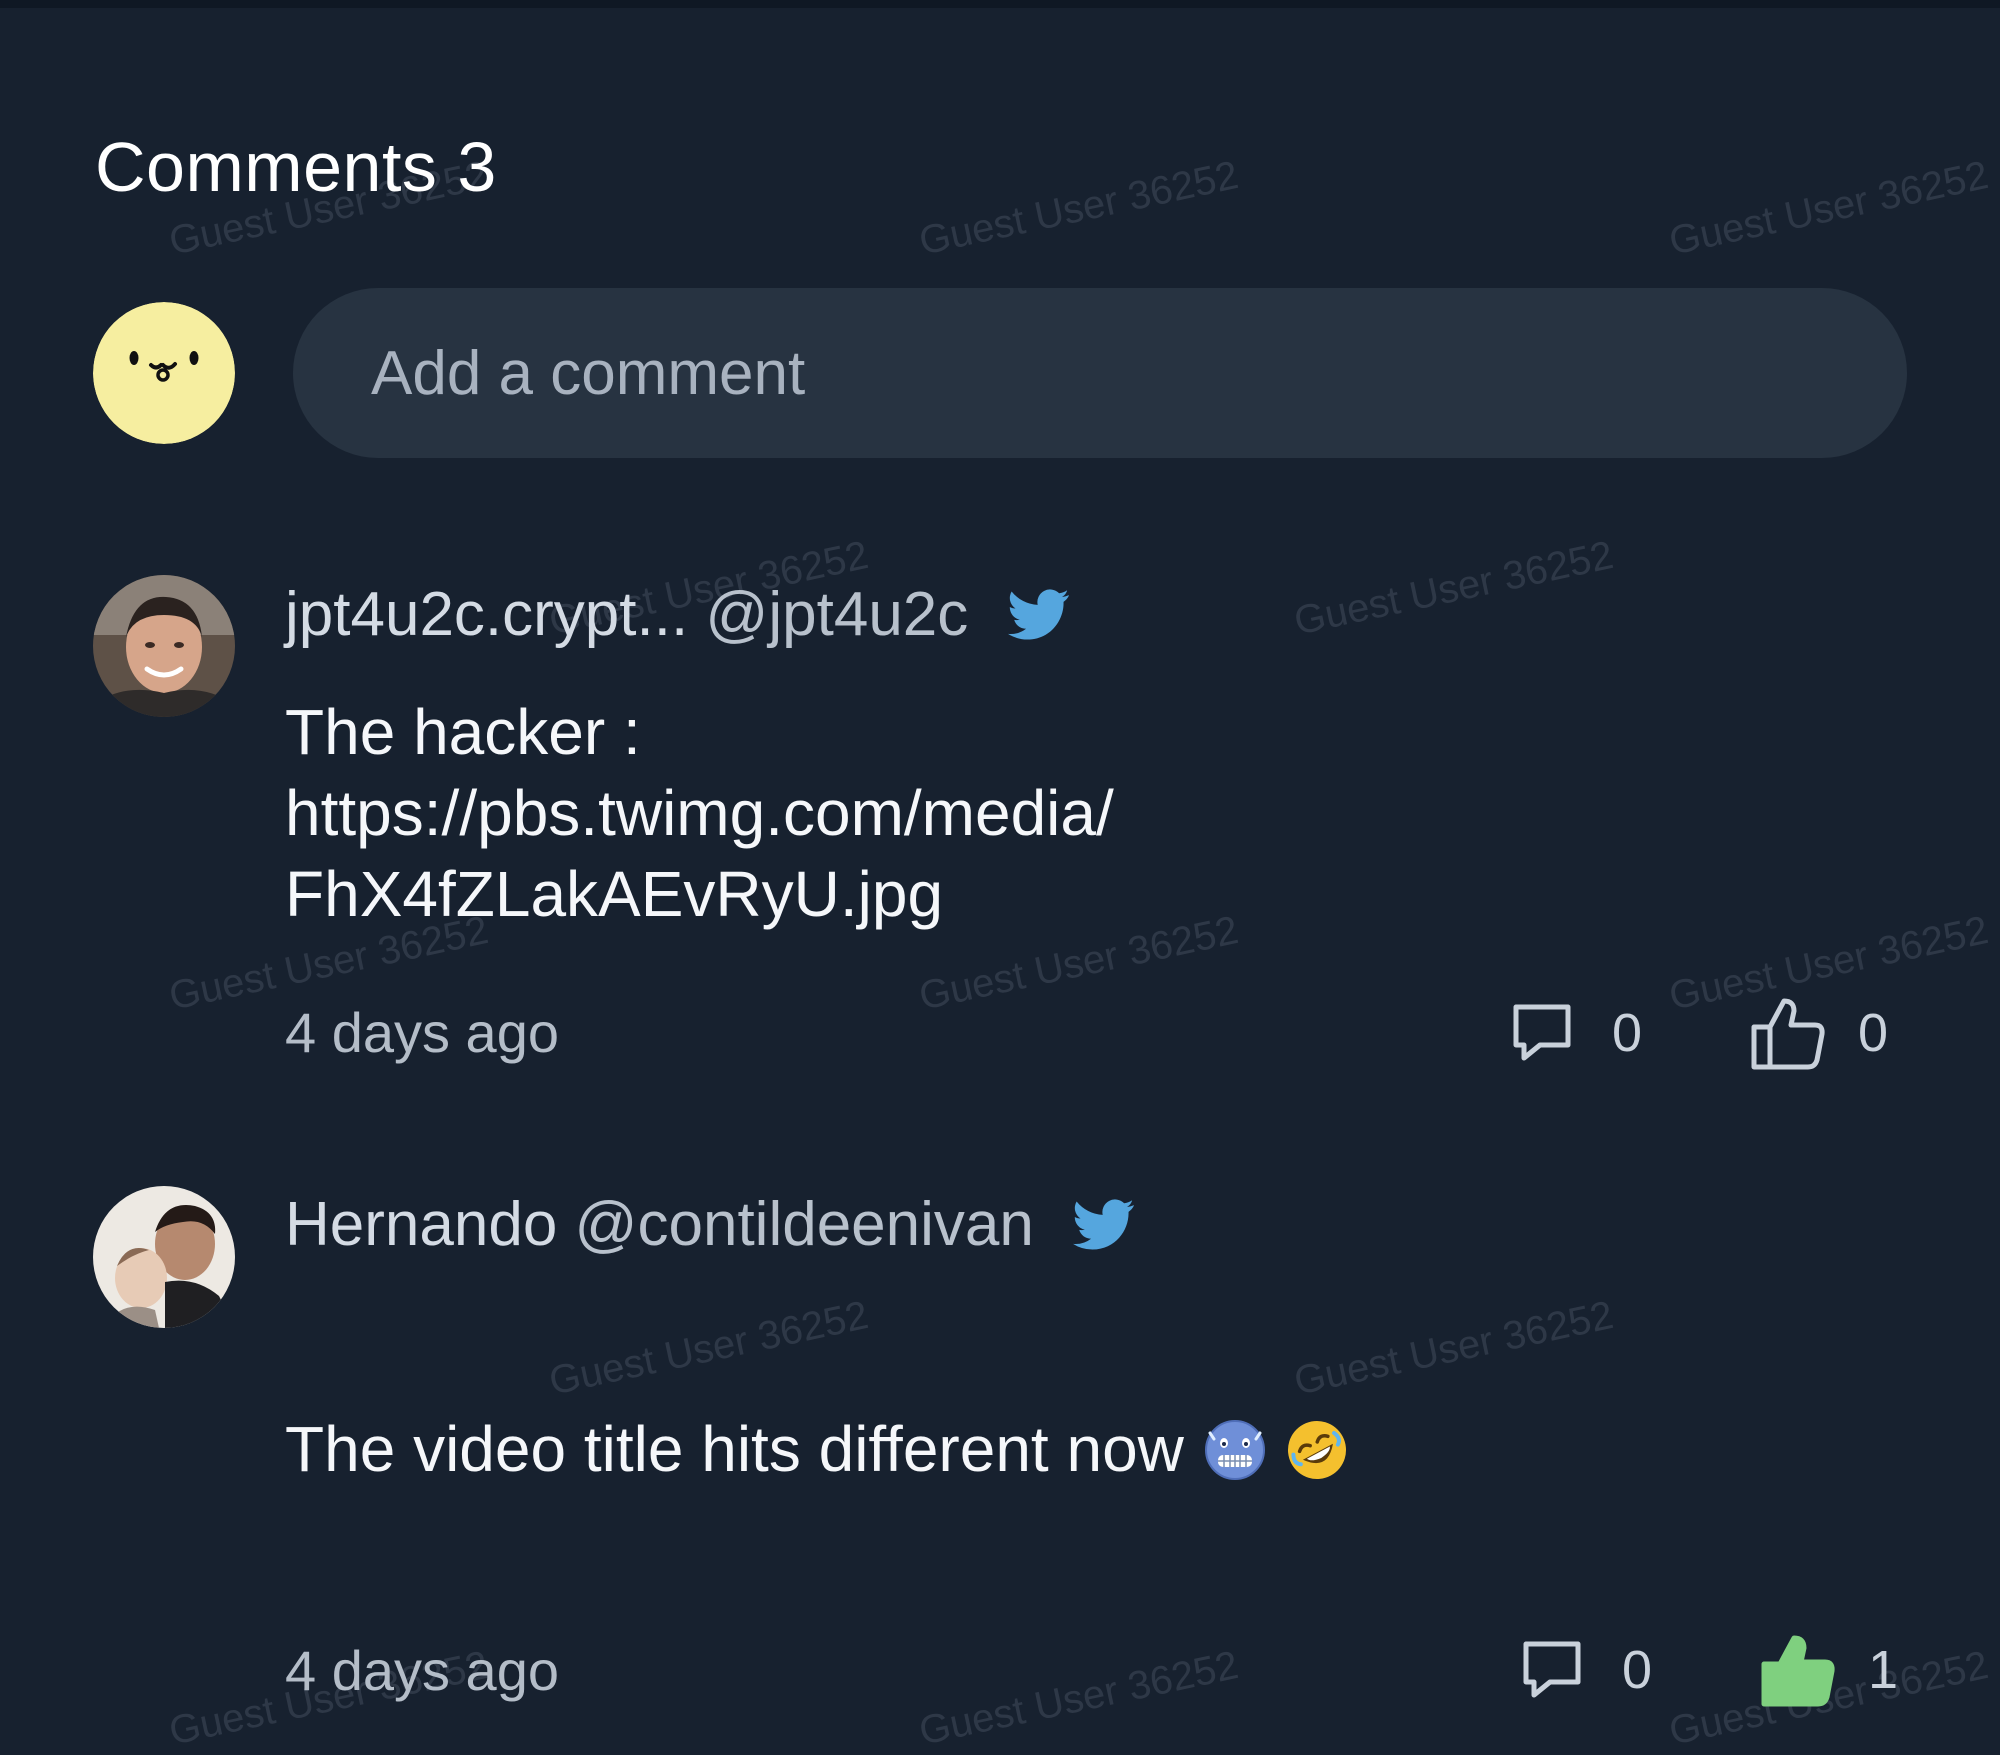 The width and height of the screenshot is (2000, 1755). What do you see at coordinates (1873, 1033) in the screenshot?
I see `like-count: 0` at bounding box center [1873, 1033].